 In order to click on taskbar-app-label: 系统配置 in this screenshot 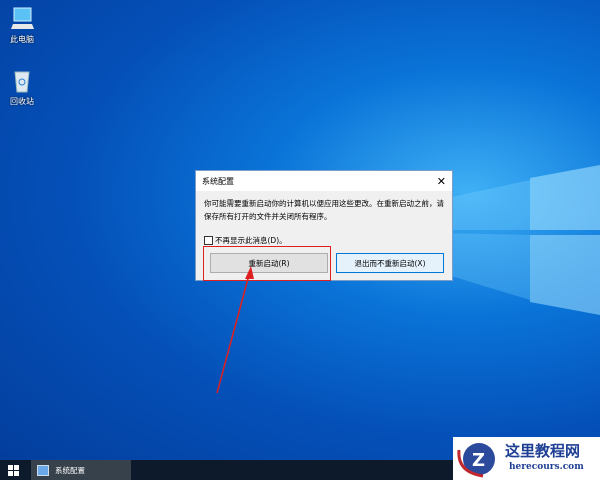, I will do `click(70, 470)`.